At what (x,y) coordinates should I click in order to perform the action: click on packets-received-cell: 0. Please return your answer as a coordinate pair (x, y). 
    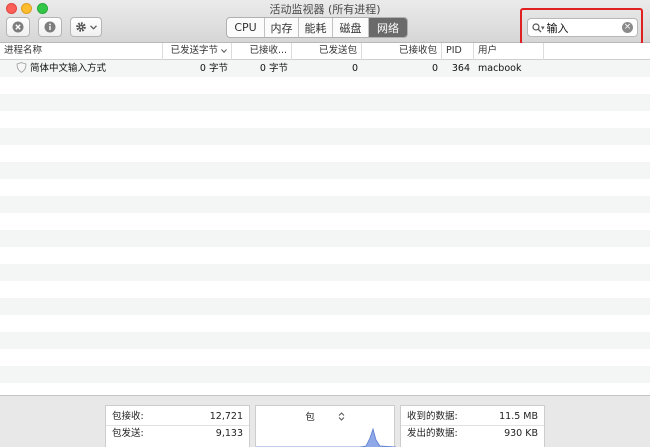
    Looking at the image, I should click on (434, 68).